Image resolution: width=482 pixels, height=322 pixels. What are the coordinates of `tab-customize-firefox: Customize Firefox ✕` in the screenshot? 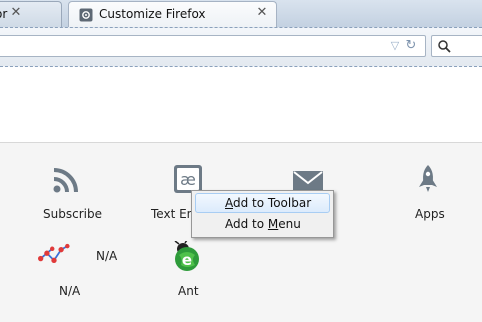 It's located at (172, 14).